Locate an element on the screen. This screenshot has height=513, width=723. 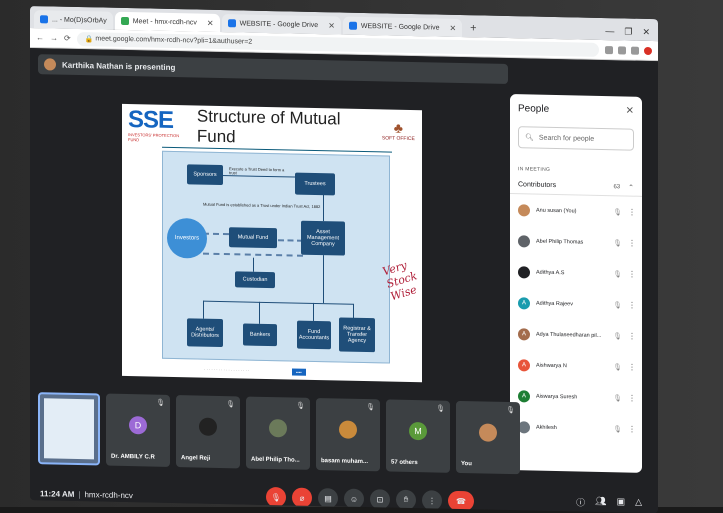
captions-button: ▤ is located at coordinates (328, 498).